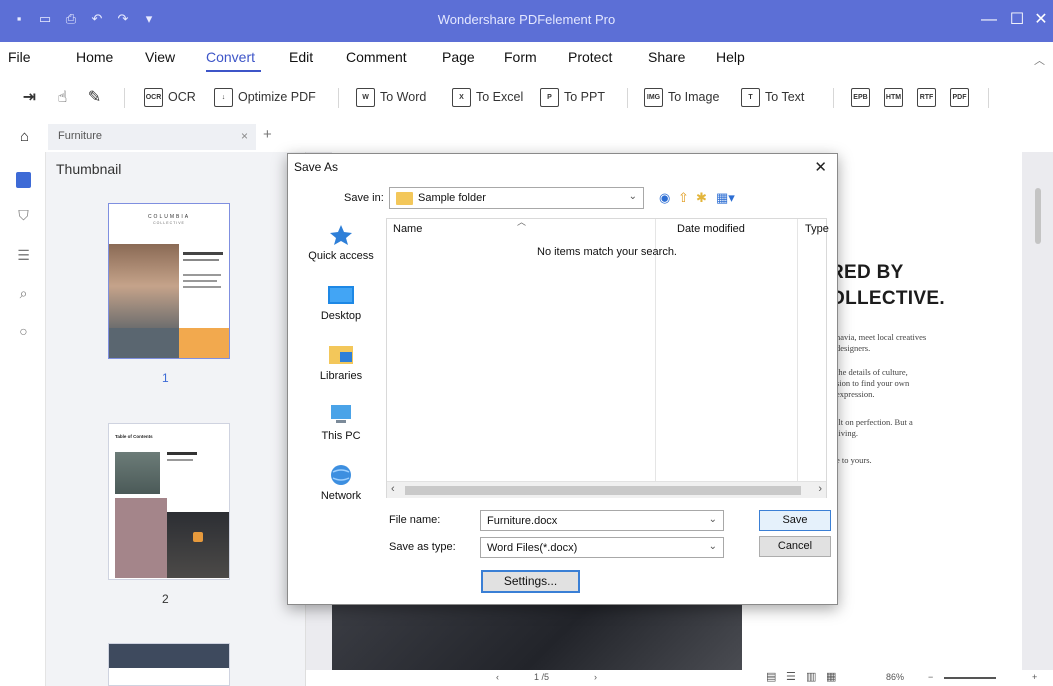 The height and width of the screenshot is (686, 1053). What do you see at coordinates (713, 519) in the screenshot?
I see `chevron-down-icon: ⌄` at bounding box center [713, 519].